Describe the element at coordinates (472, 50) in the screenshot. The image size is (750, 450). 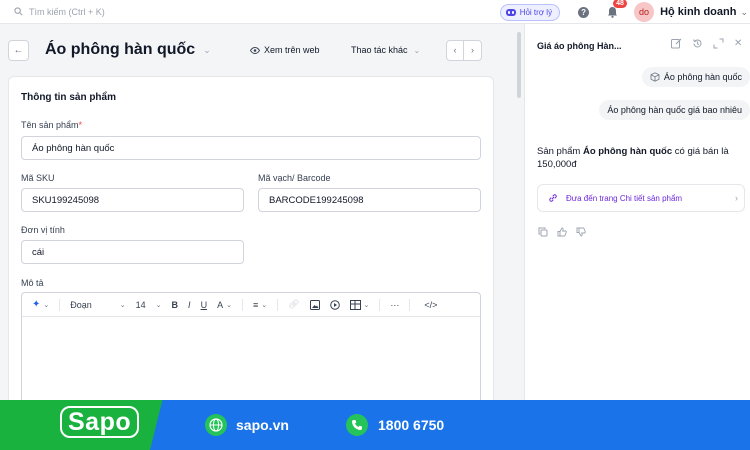
I see `next-button: ›` at that location.